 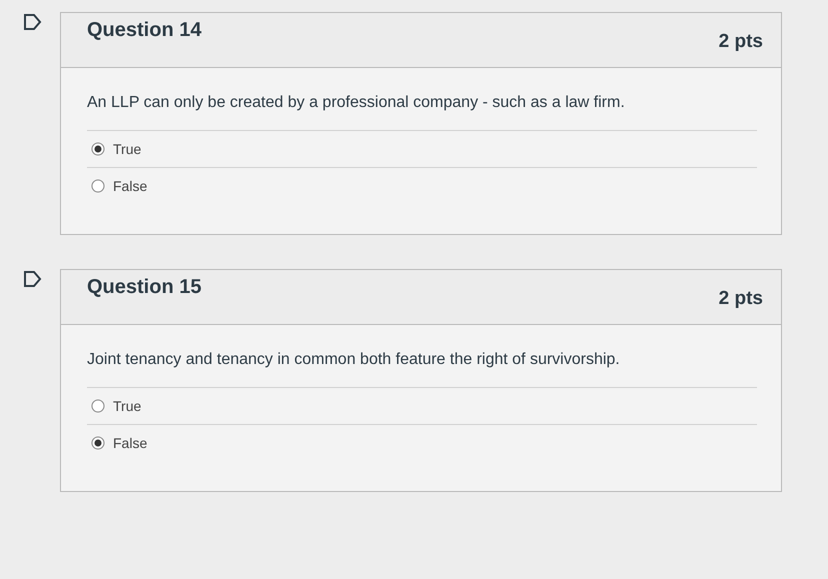 I want to click on question-title: Question 14, so click(x=144, y=30).